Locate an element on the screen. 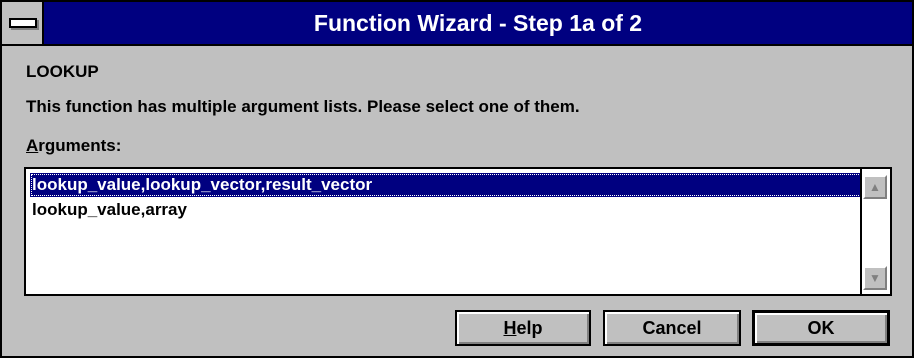  help-button-label: elp is located at coordinates (529, 328).